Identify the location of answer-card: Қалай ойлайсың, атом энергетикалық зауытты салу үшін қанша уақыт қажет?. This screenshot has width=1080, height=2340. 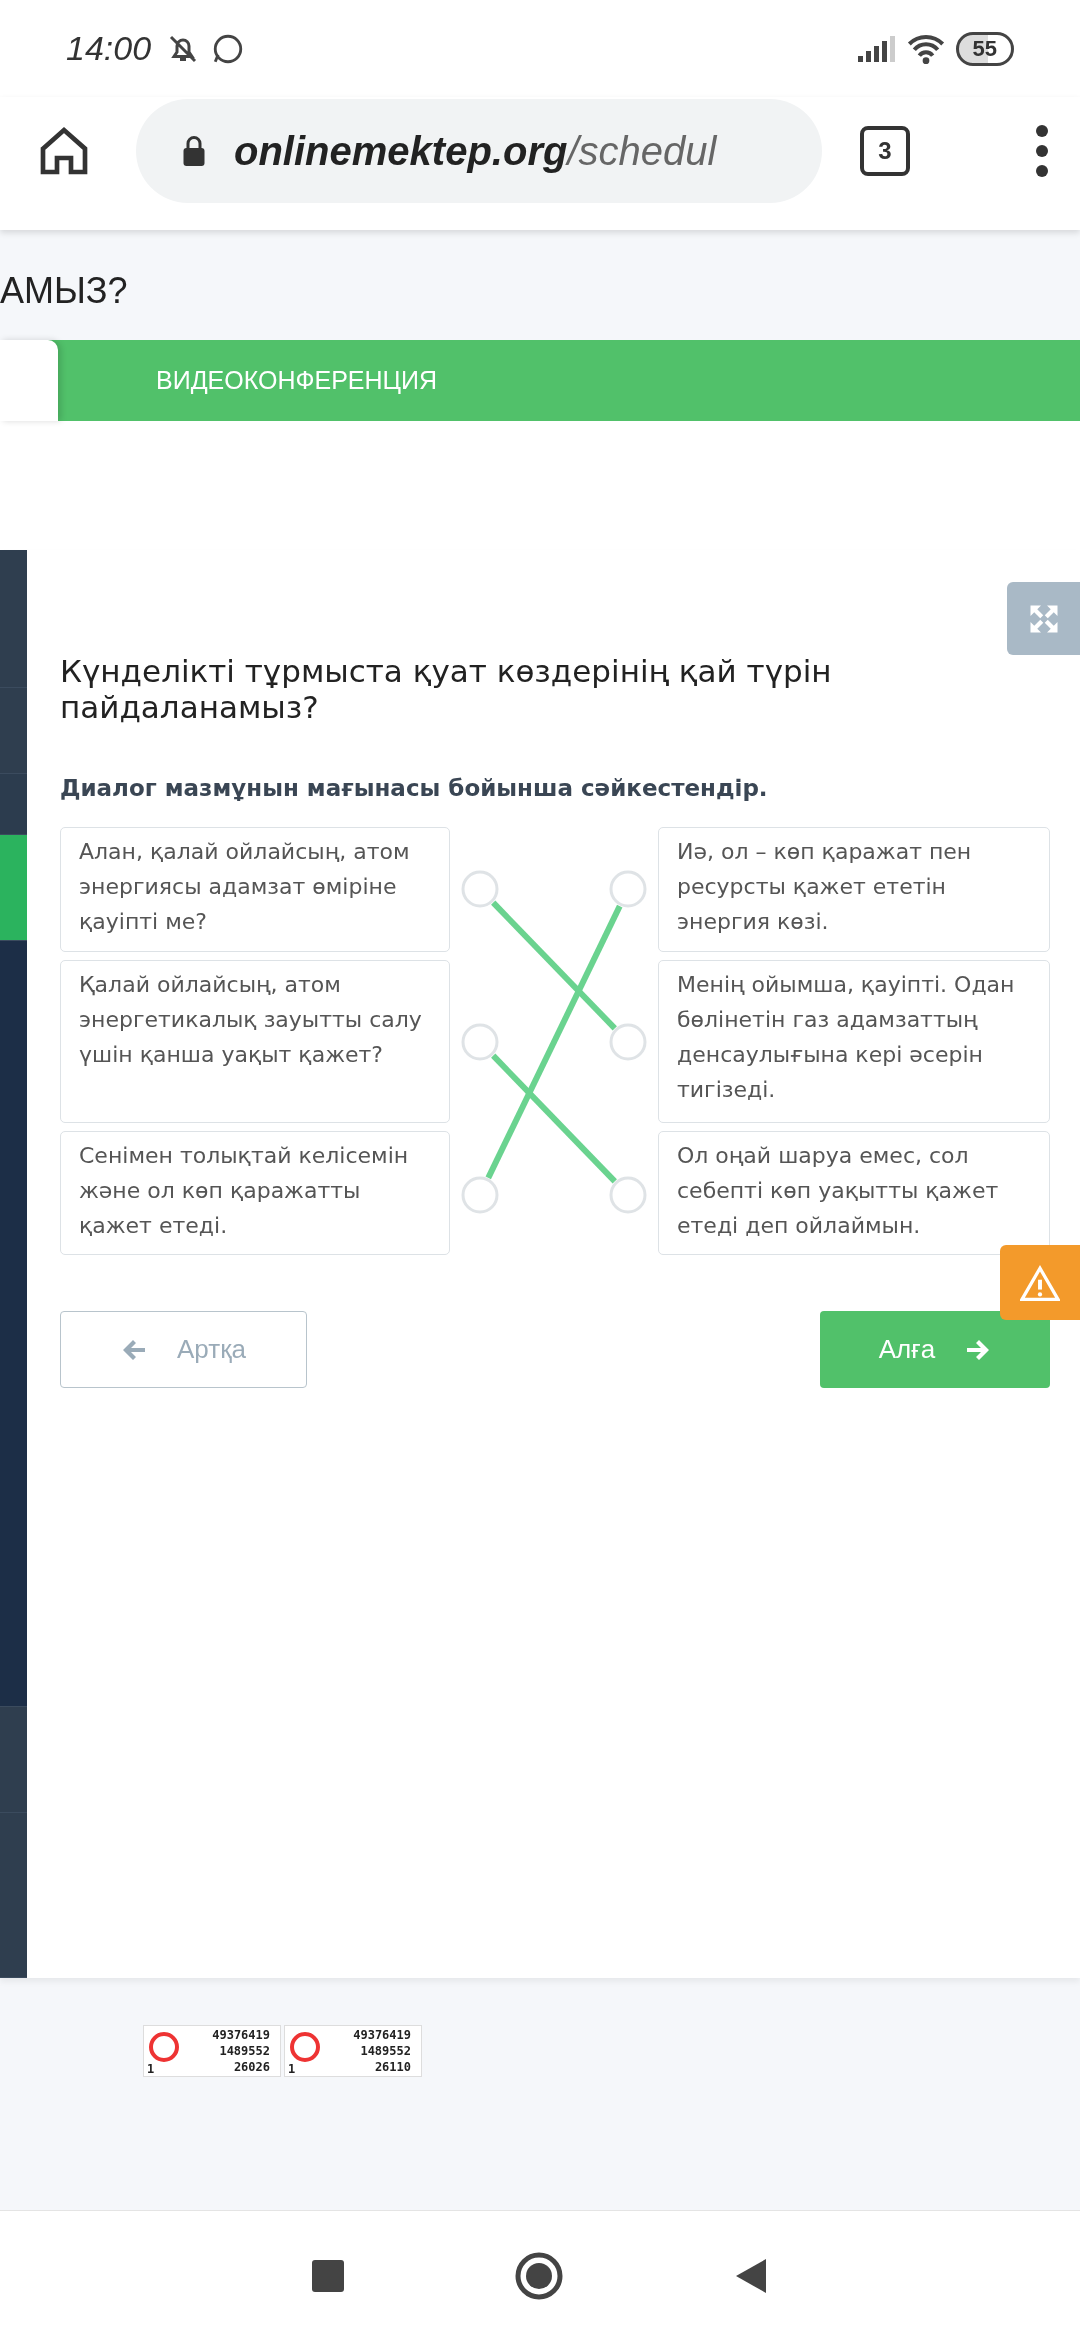
(255, 1041).